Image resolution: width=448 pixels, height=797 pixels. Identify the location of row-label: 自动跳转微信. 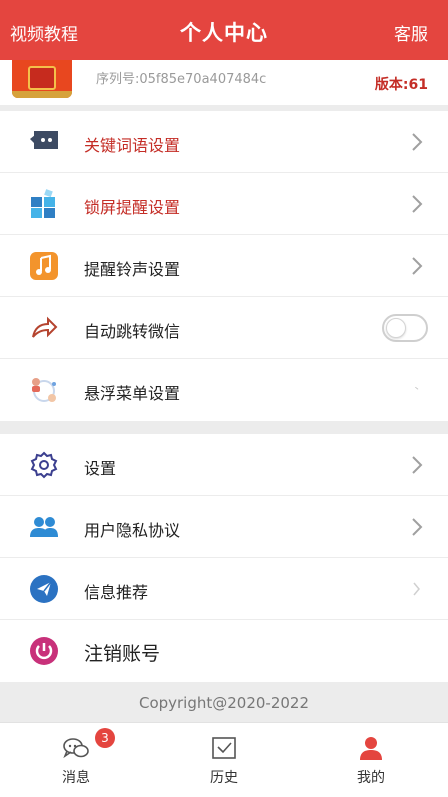
(132, 331).